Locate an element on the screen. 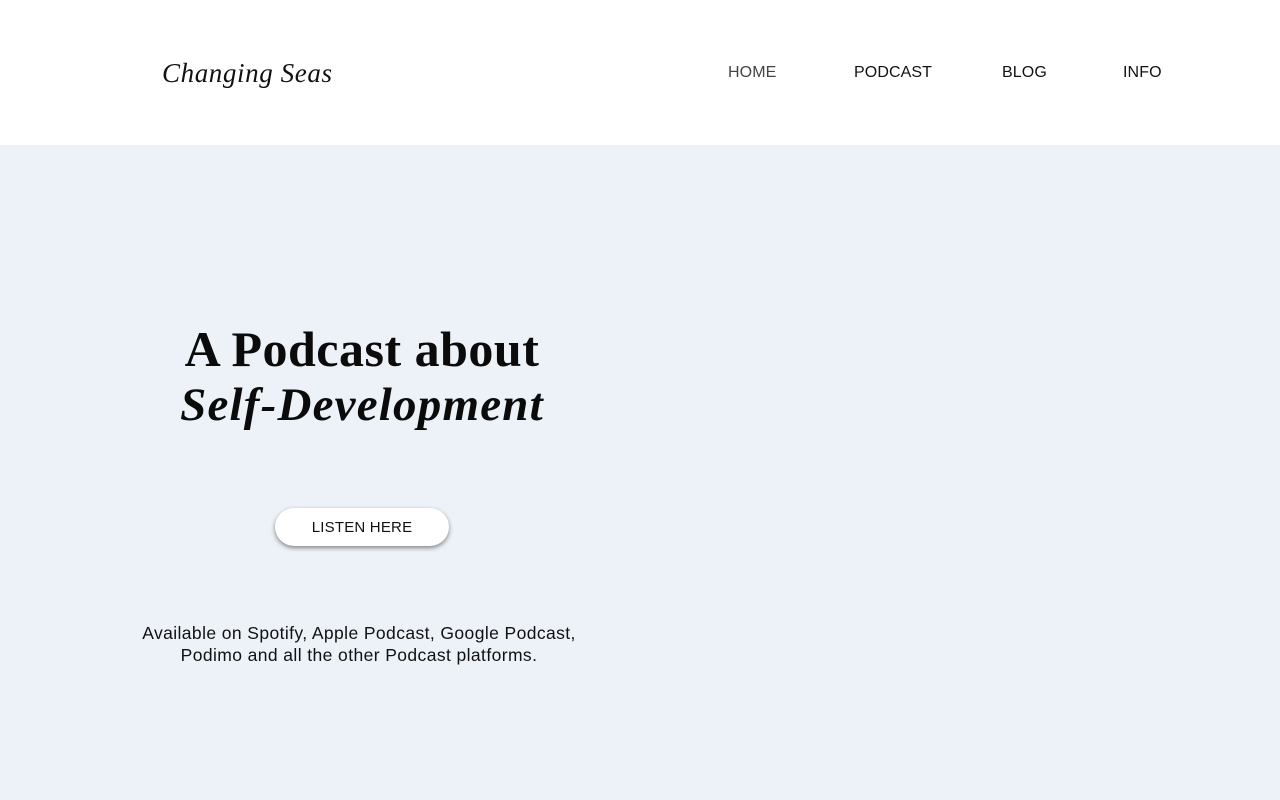 This screenshot has height=800, width=1280. nav-link-home: HOME is located at coordinates (752, 73).